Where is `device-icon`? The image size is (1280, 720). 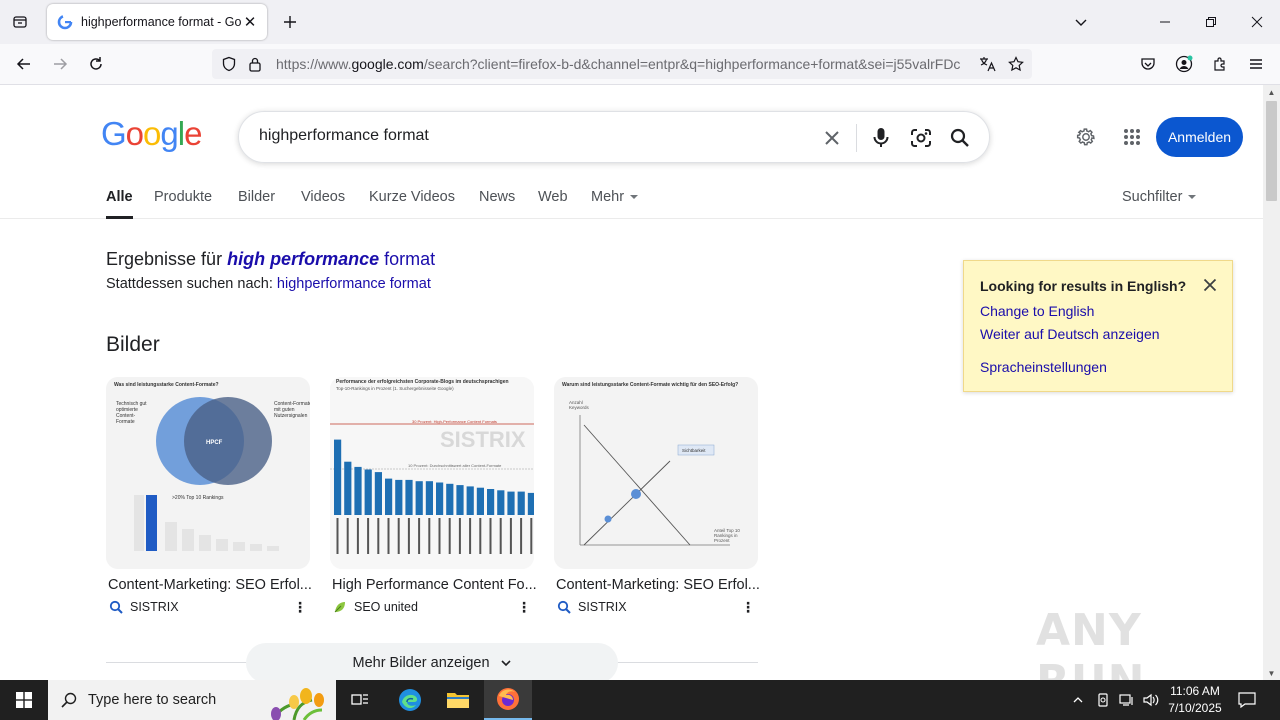 device-icon is located at coordinates (1103, 700).